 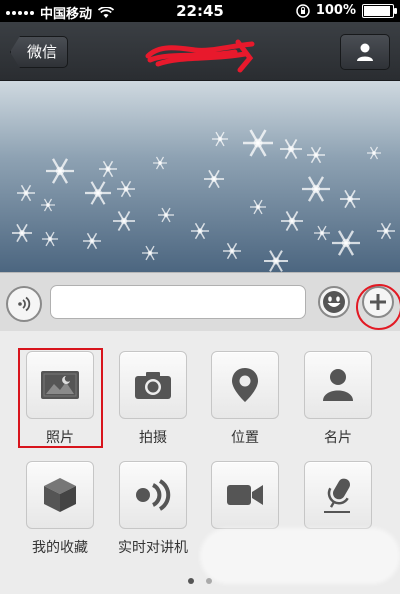 What do you see at coordinates (60, 548) in the screenshot?
I see `panel-item-label: 我的收藏` at bounding box center [60, 548].